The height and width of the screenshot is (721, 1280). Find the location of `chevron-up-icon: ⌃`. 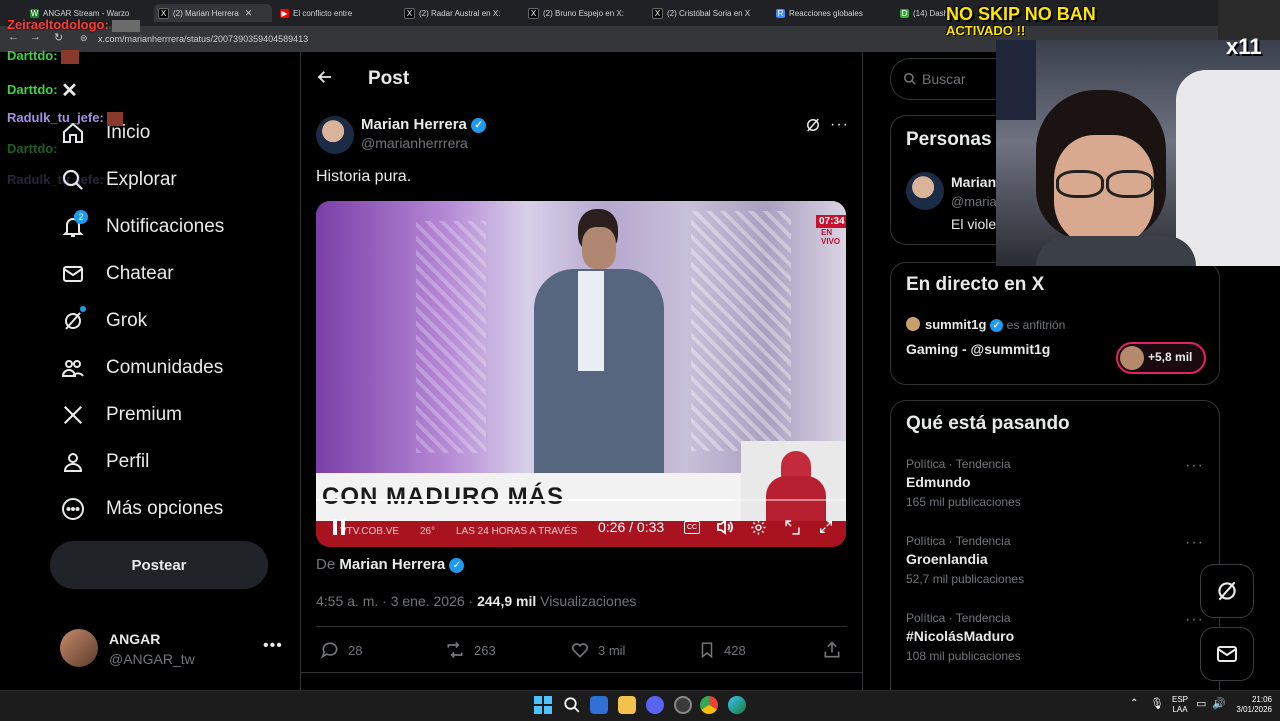

chevron-up-icon: ⌃ is located at coordinates (1134, 703).